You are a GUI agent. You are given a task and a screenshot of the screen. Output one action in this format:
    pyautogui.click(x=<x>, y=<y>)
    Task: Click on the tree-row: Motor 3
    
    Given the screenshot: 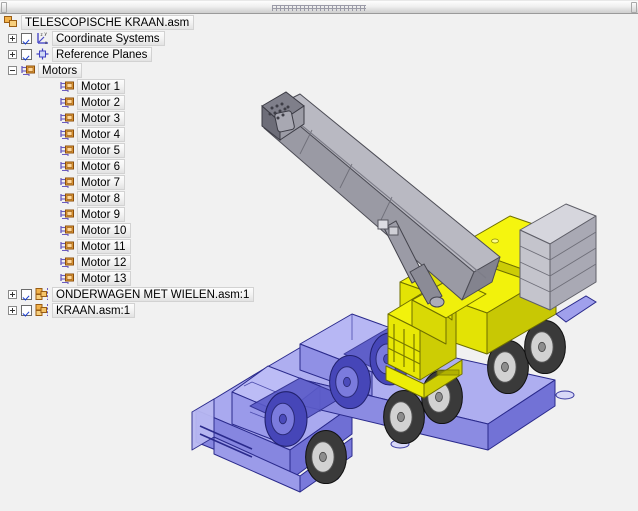 What is the action you would take?
    pyautogui.click(x=150, y=118)
    